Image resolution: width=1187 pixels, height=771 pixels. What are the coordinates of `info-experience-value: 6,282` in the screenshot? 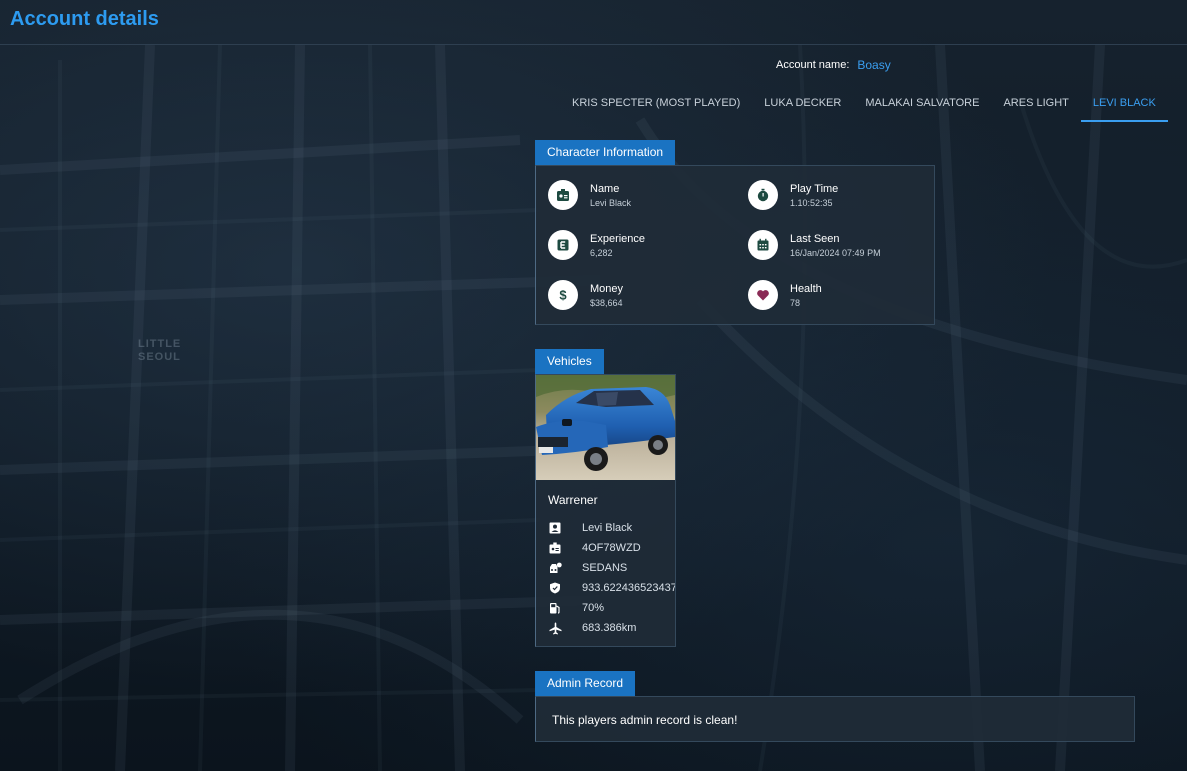 It's located at (601, 252).